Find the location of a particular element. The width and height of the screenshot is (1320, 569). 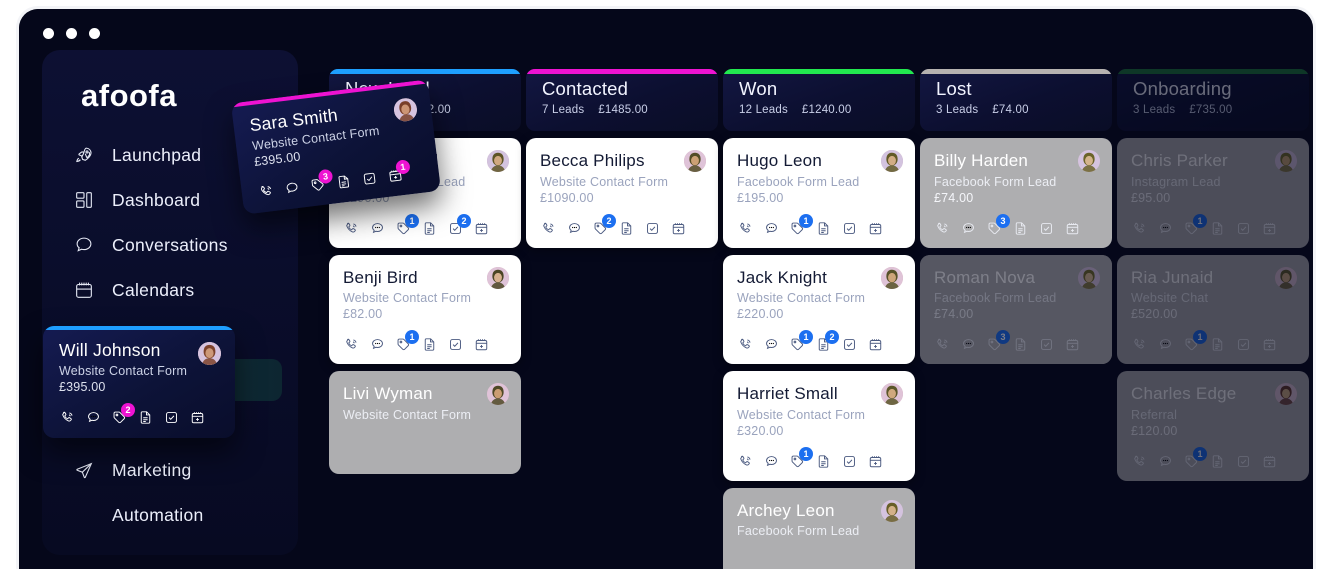

sidebar-item-automation: Automation is located at coordinates (170, 515).